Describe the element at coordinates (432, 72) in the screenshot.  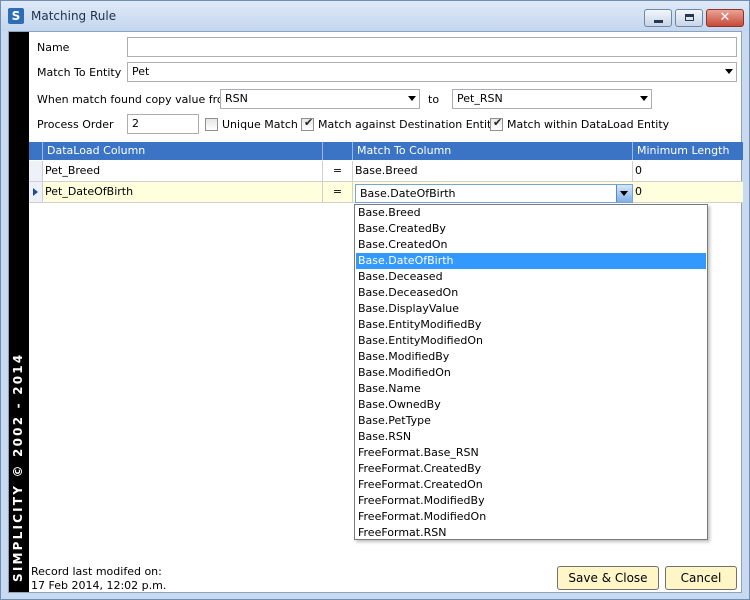
I see `match-entity-select: Pet` at that location.